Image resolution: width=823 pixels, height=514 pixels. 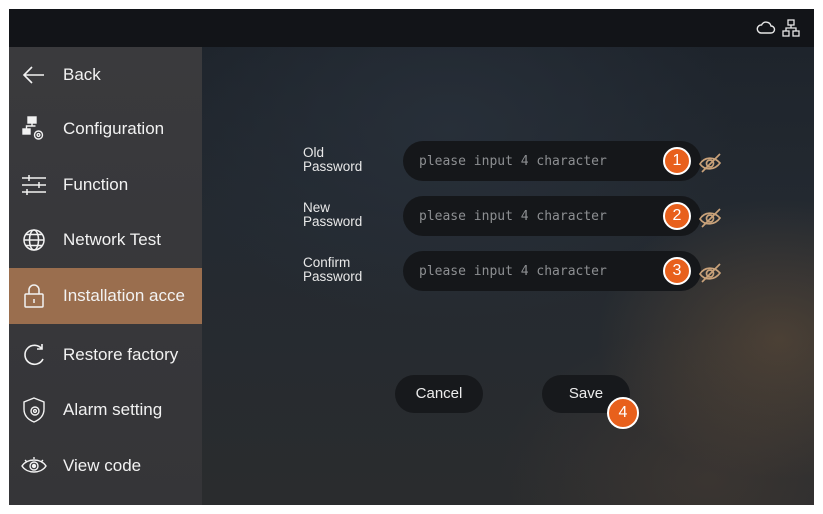 I want to click on restore-icon, so click(x=34, y=355).